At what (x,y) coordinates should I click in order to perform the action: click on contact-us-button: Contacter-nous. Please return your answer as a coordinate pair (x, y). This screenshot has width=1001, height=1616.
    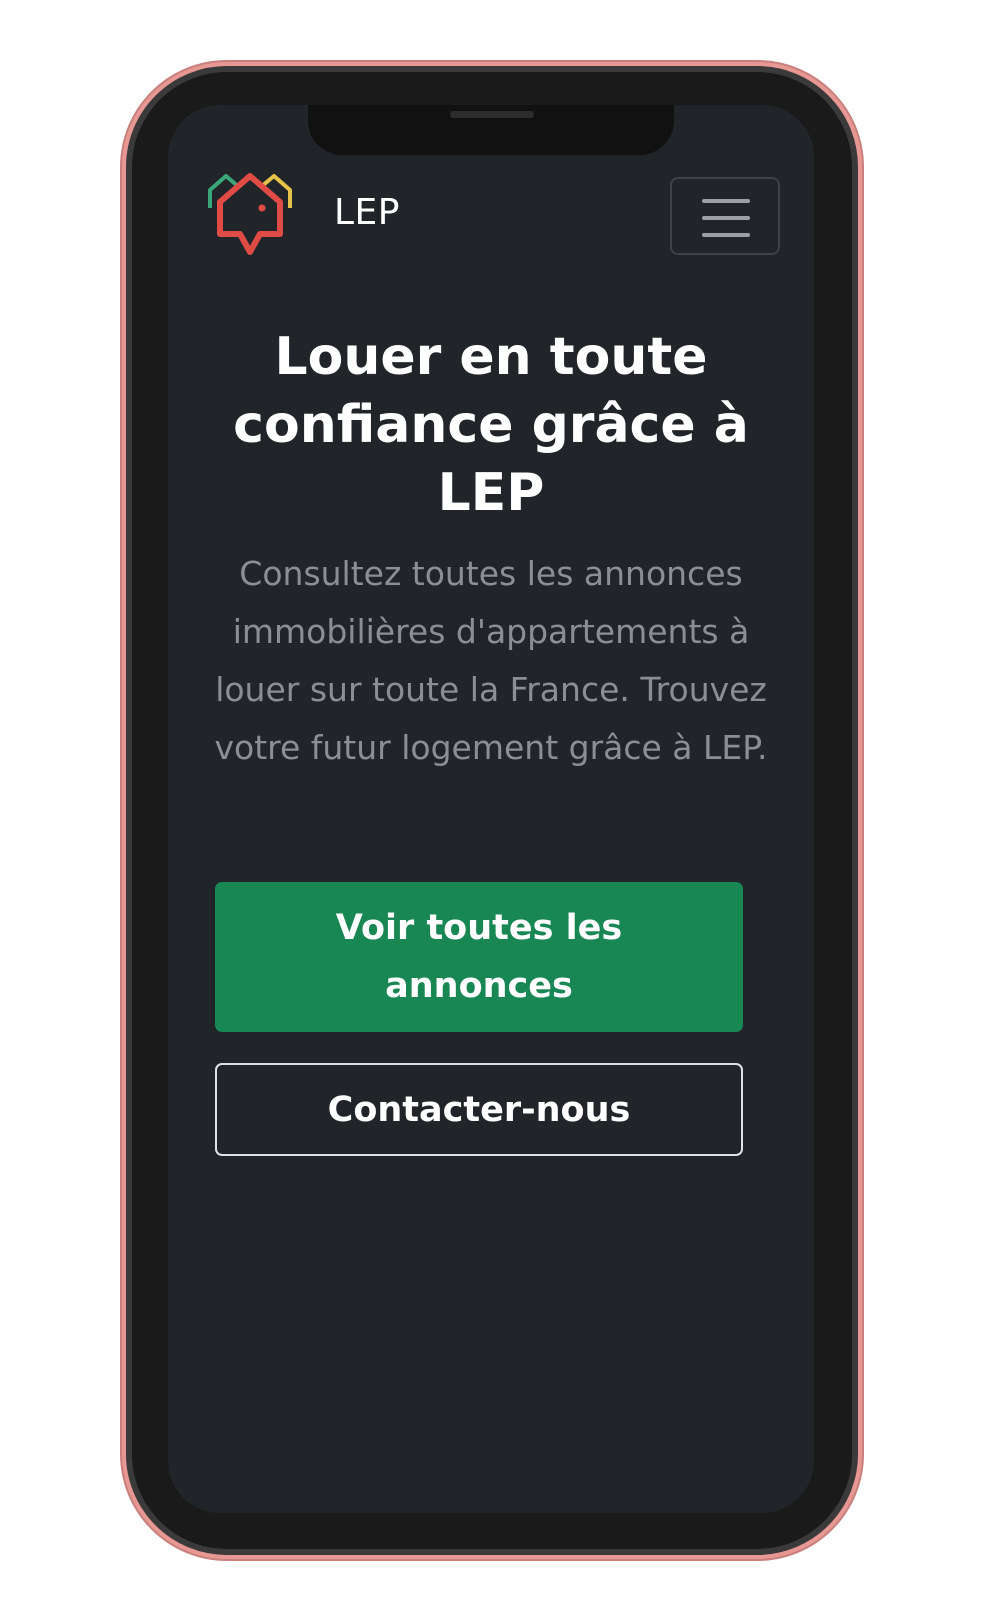
    Looking at the image, I should click on (479, 1109).